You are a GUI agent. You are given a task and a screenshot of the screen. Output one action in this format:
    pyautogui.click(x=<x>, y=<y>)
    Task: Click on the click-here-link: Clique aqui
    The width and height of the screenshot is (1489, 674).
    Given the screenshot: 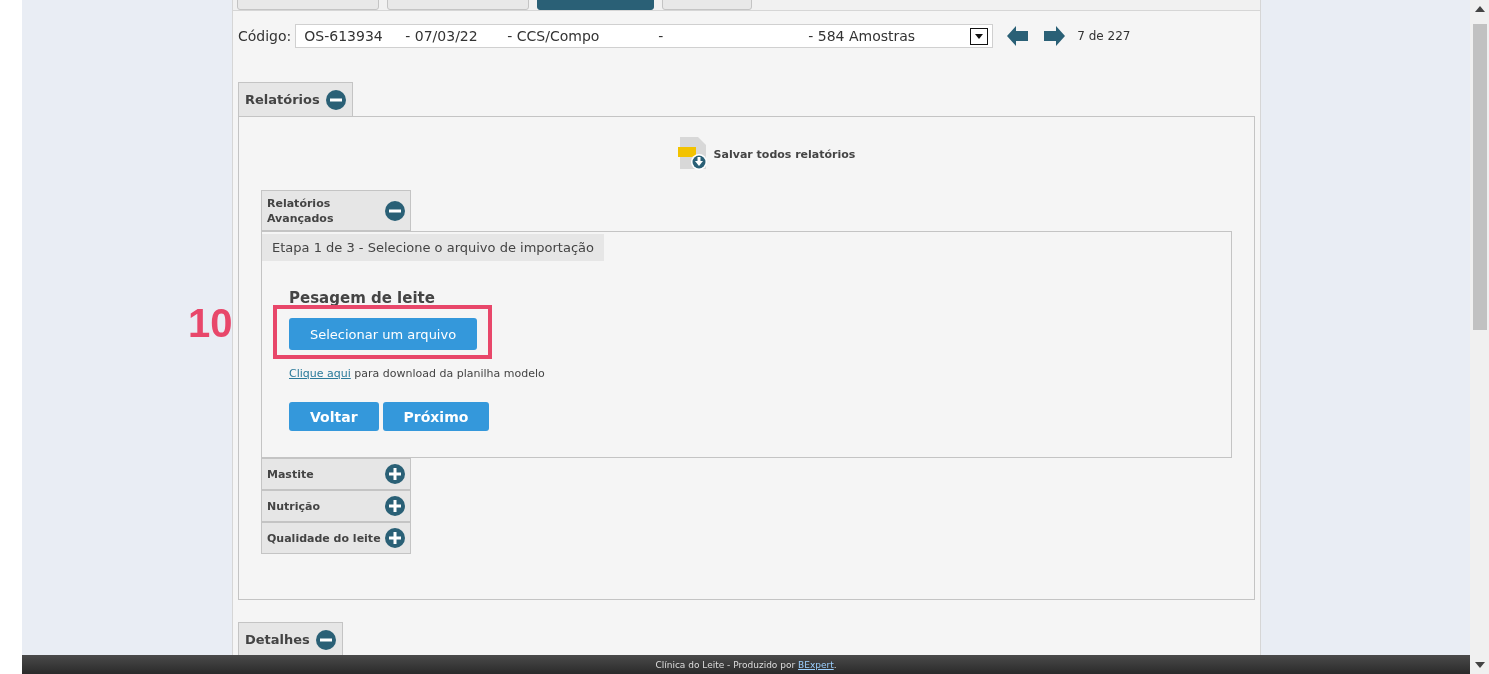 What is the action you would take?
    pyautogui.click(x=320, y=373)
    